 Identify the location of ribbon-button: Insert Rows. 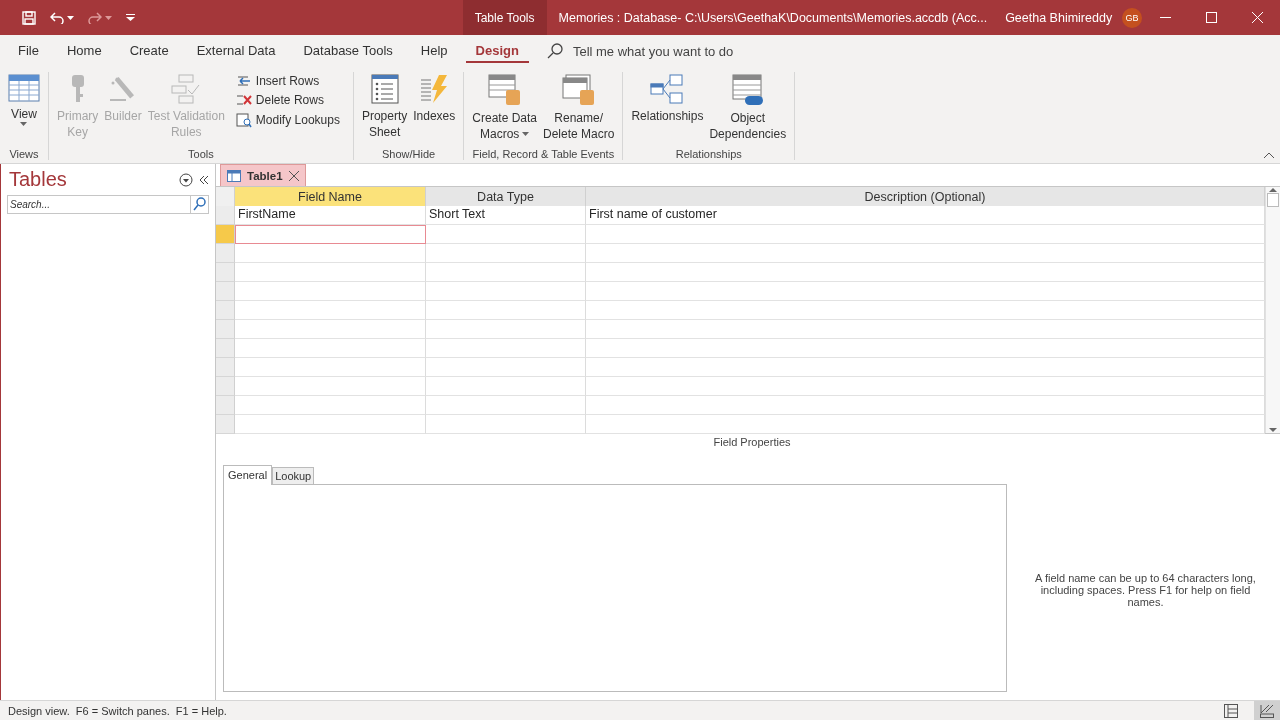
(287, 81).